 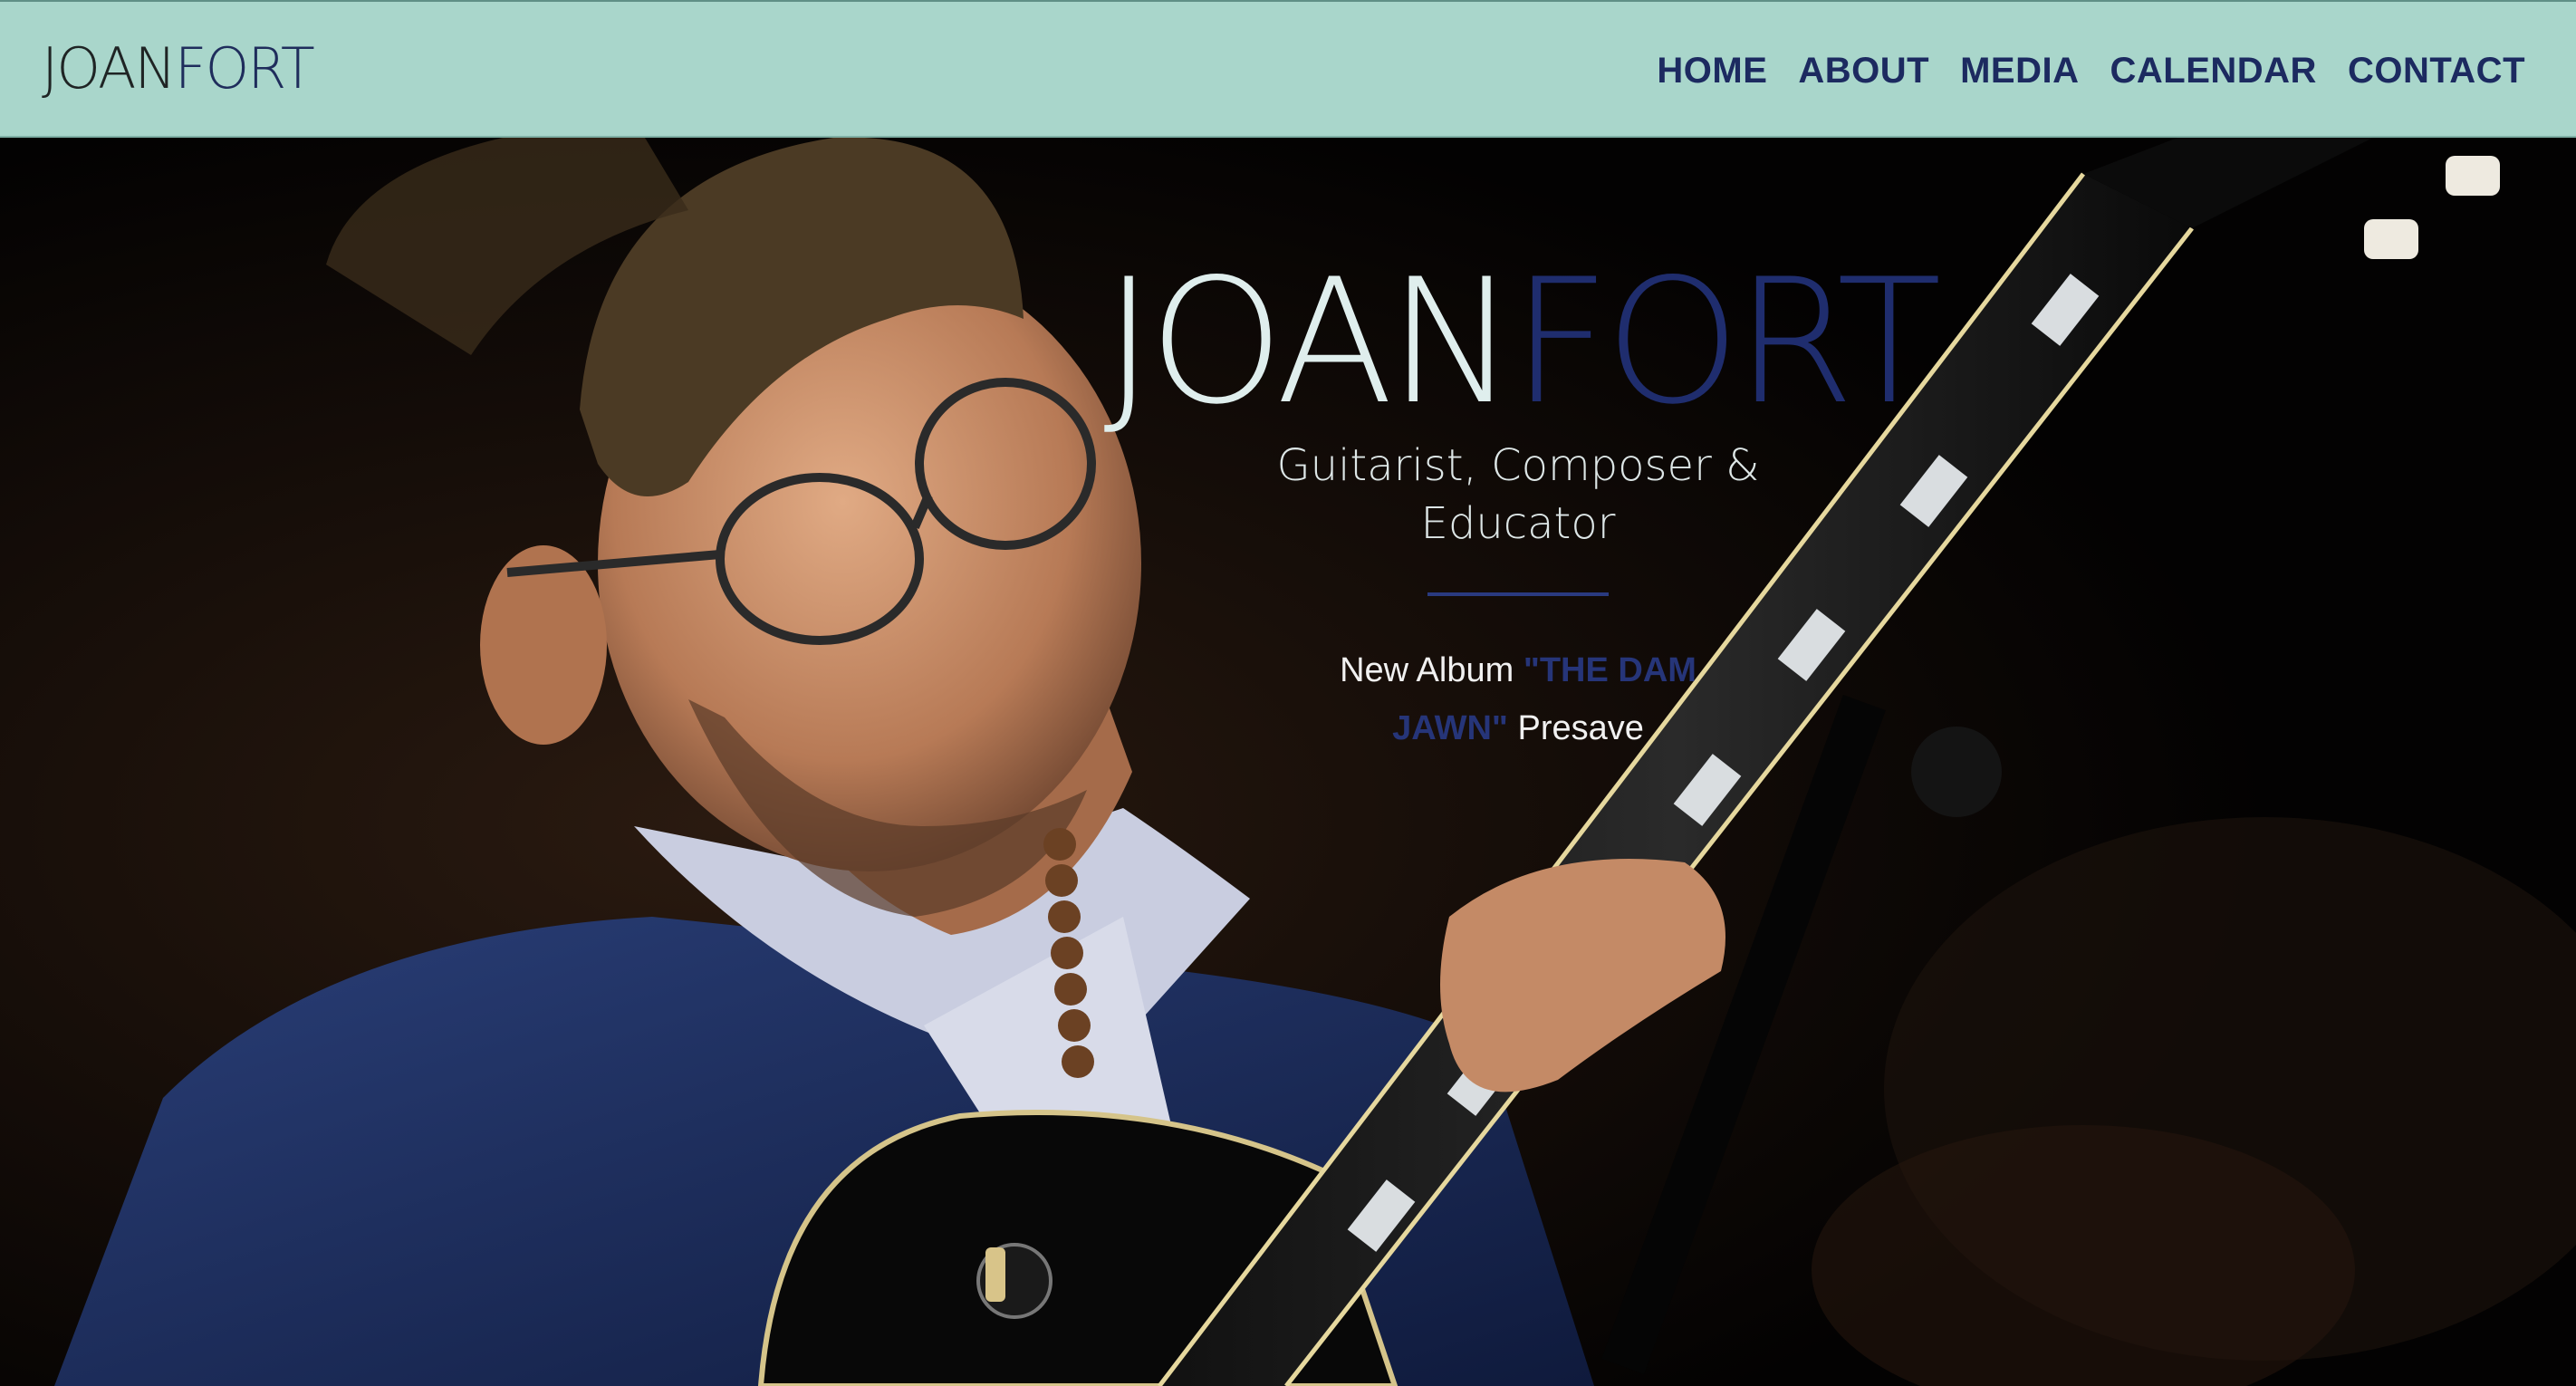 I want to click on album-prefix: New Album, so click(x=1431, y=670).